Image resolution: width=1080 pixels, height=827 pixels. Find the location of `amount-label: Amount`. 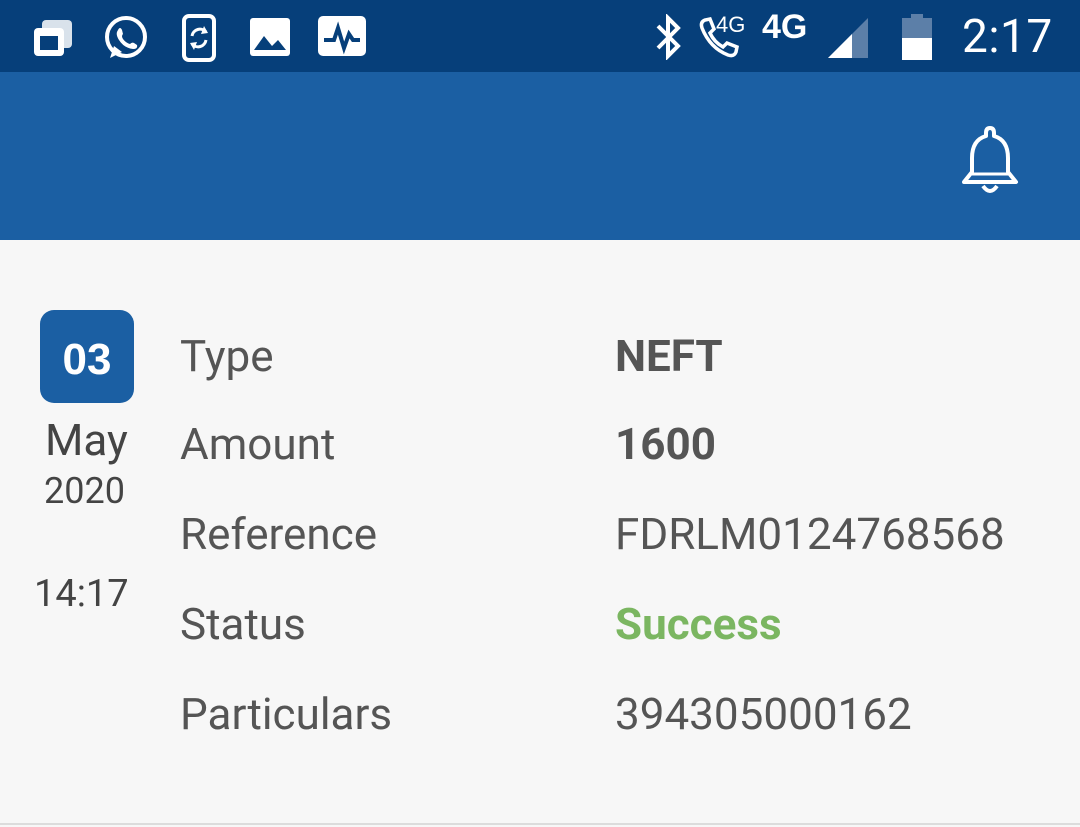

amount-label: Amount is located at coordinates (258, 444).